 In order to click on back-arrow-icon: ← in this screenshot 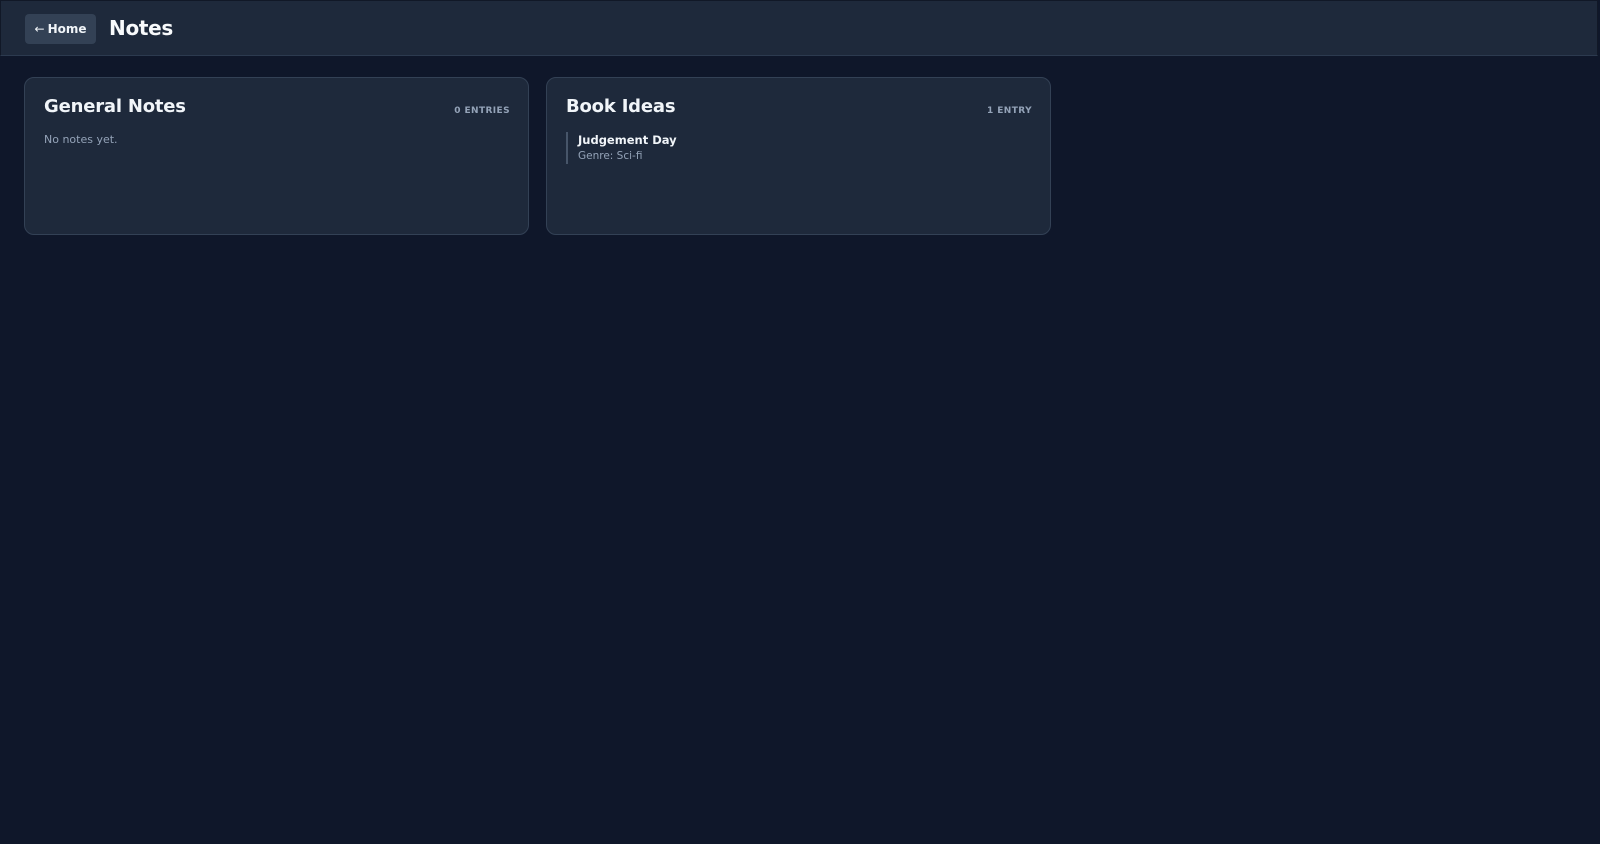, I will do `click(39, 29)`.